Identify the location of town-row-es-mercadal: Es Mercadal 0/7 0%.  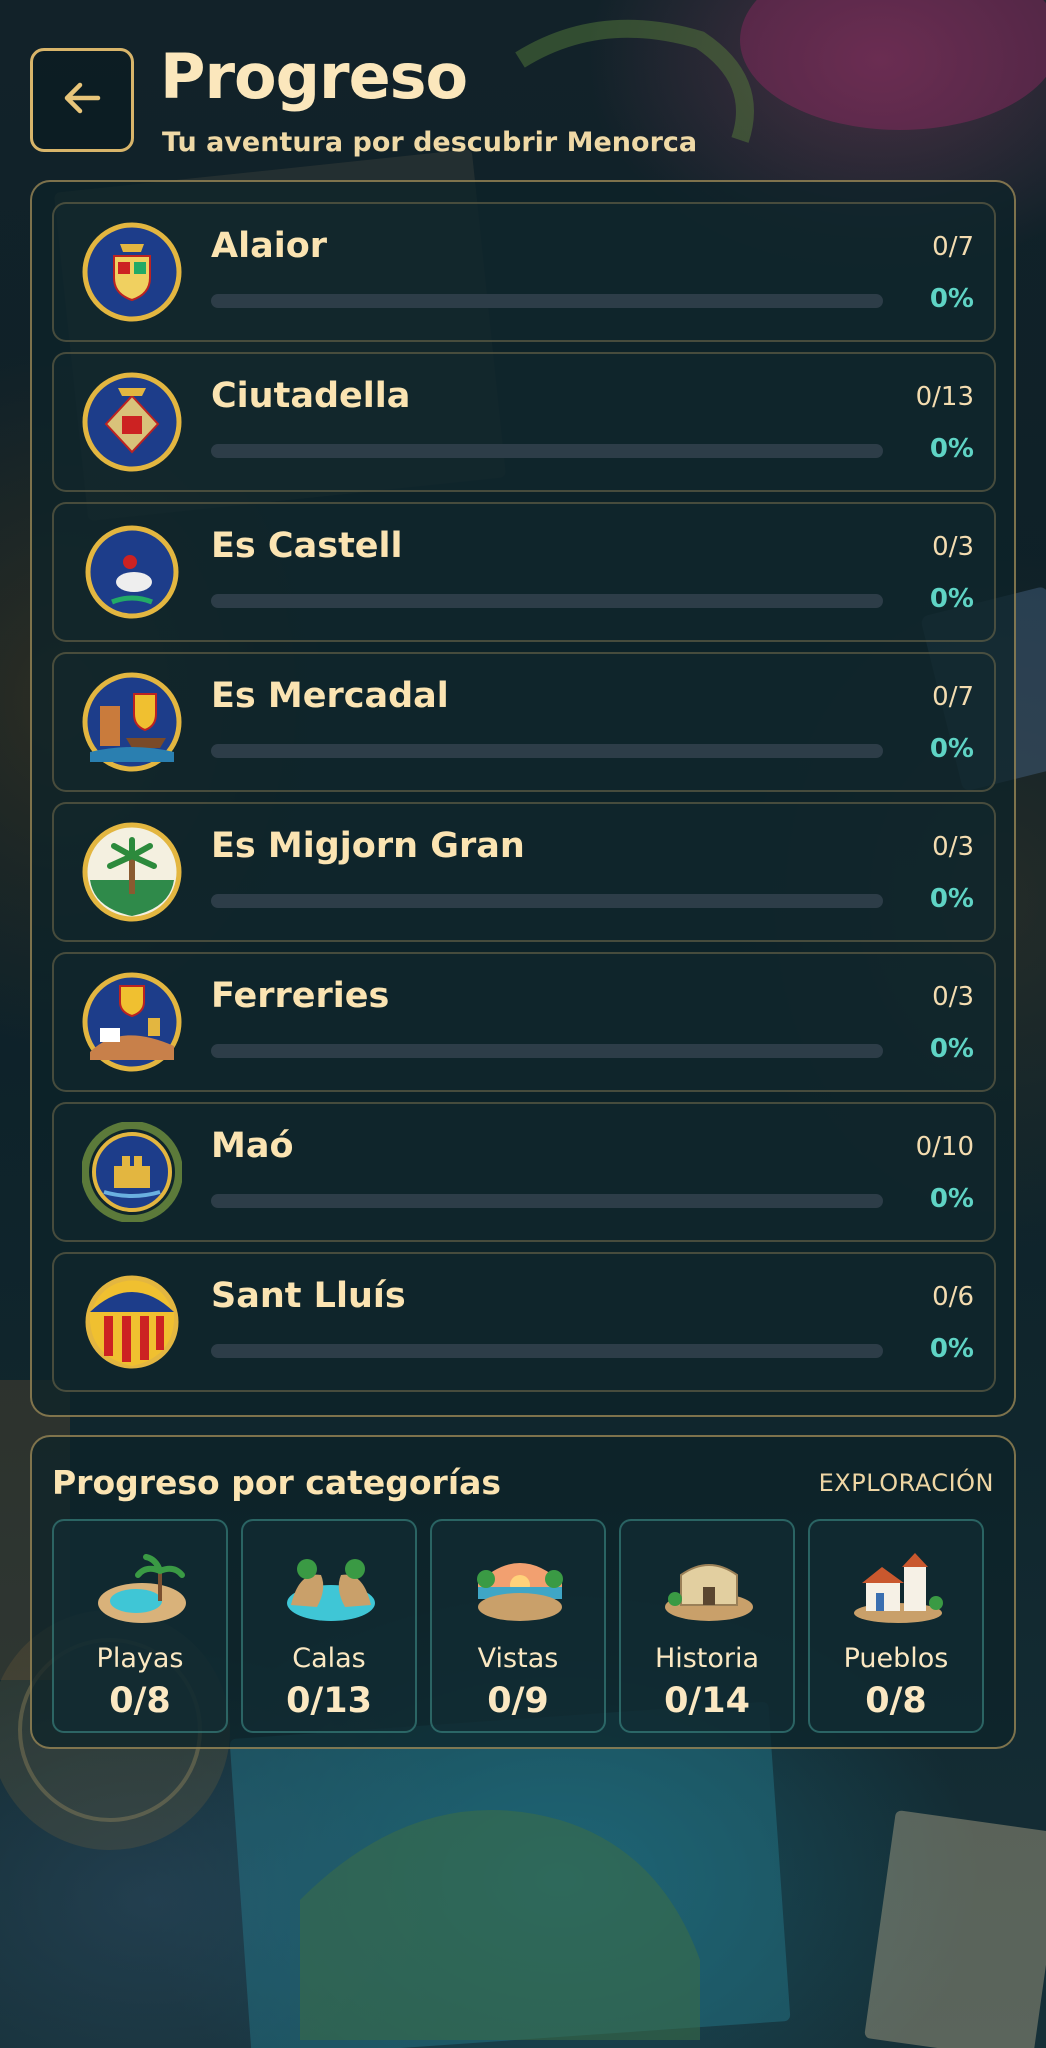
(524, 722).